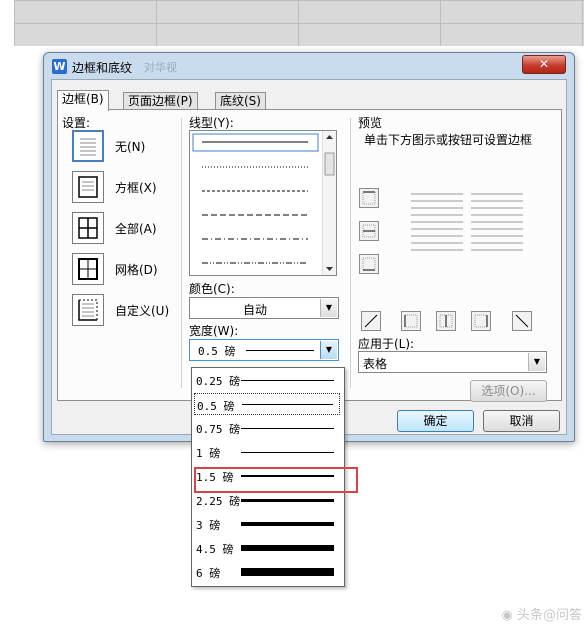 Image resolution: width=588 pixels, height=631 pixels. What do you see at coordinates (521, 421) in the screenshot?
I see `cancel-button: 取消` at bounding box center [521, 421].